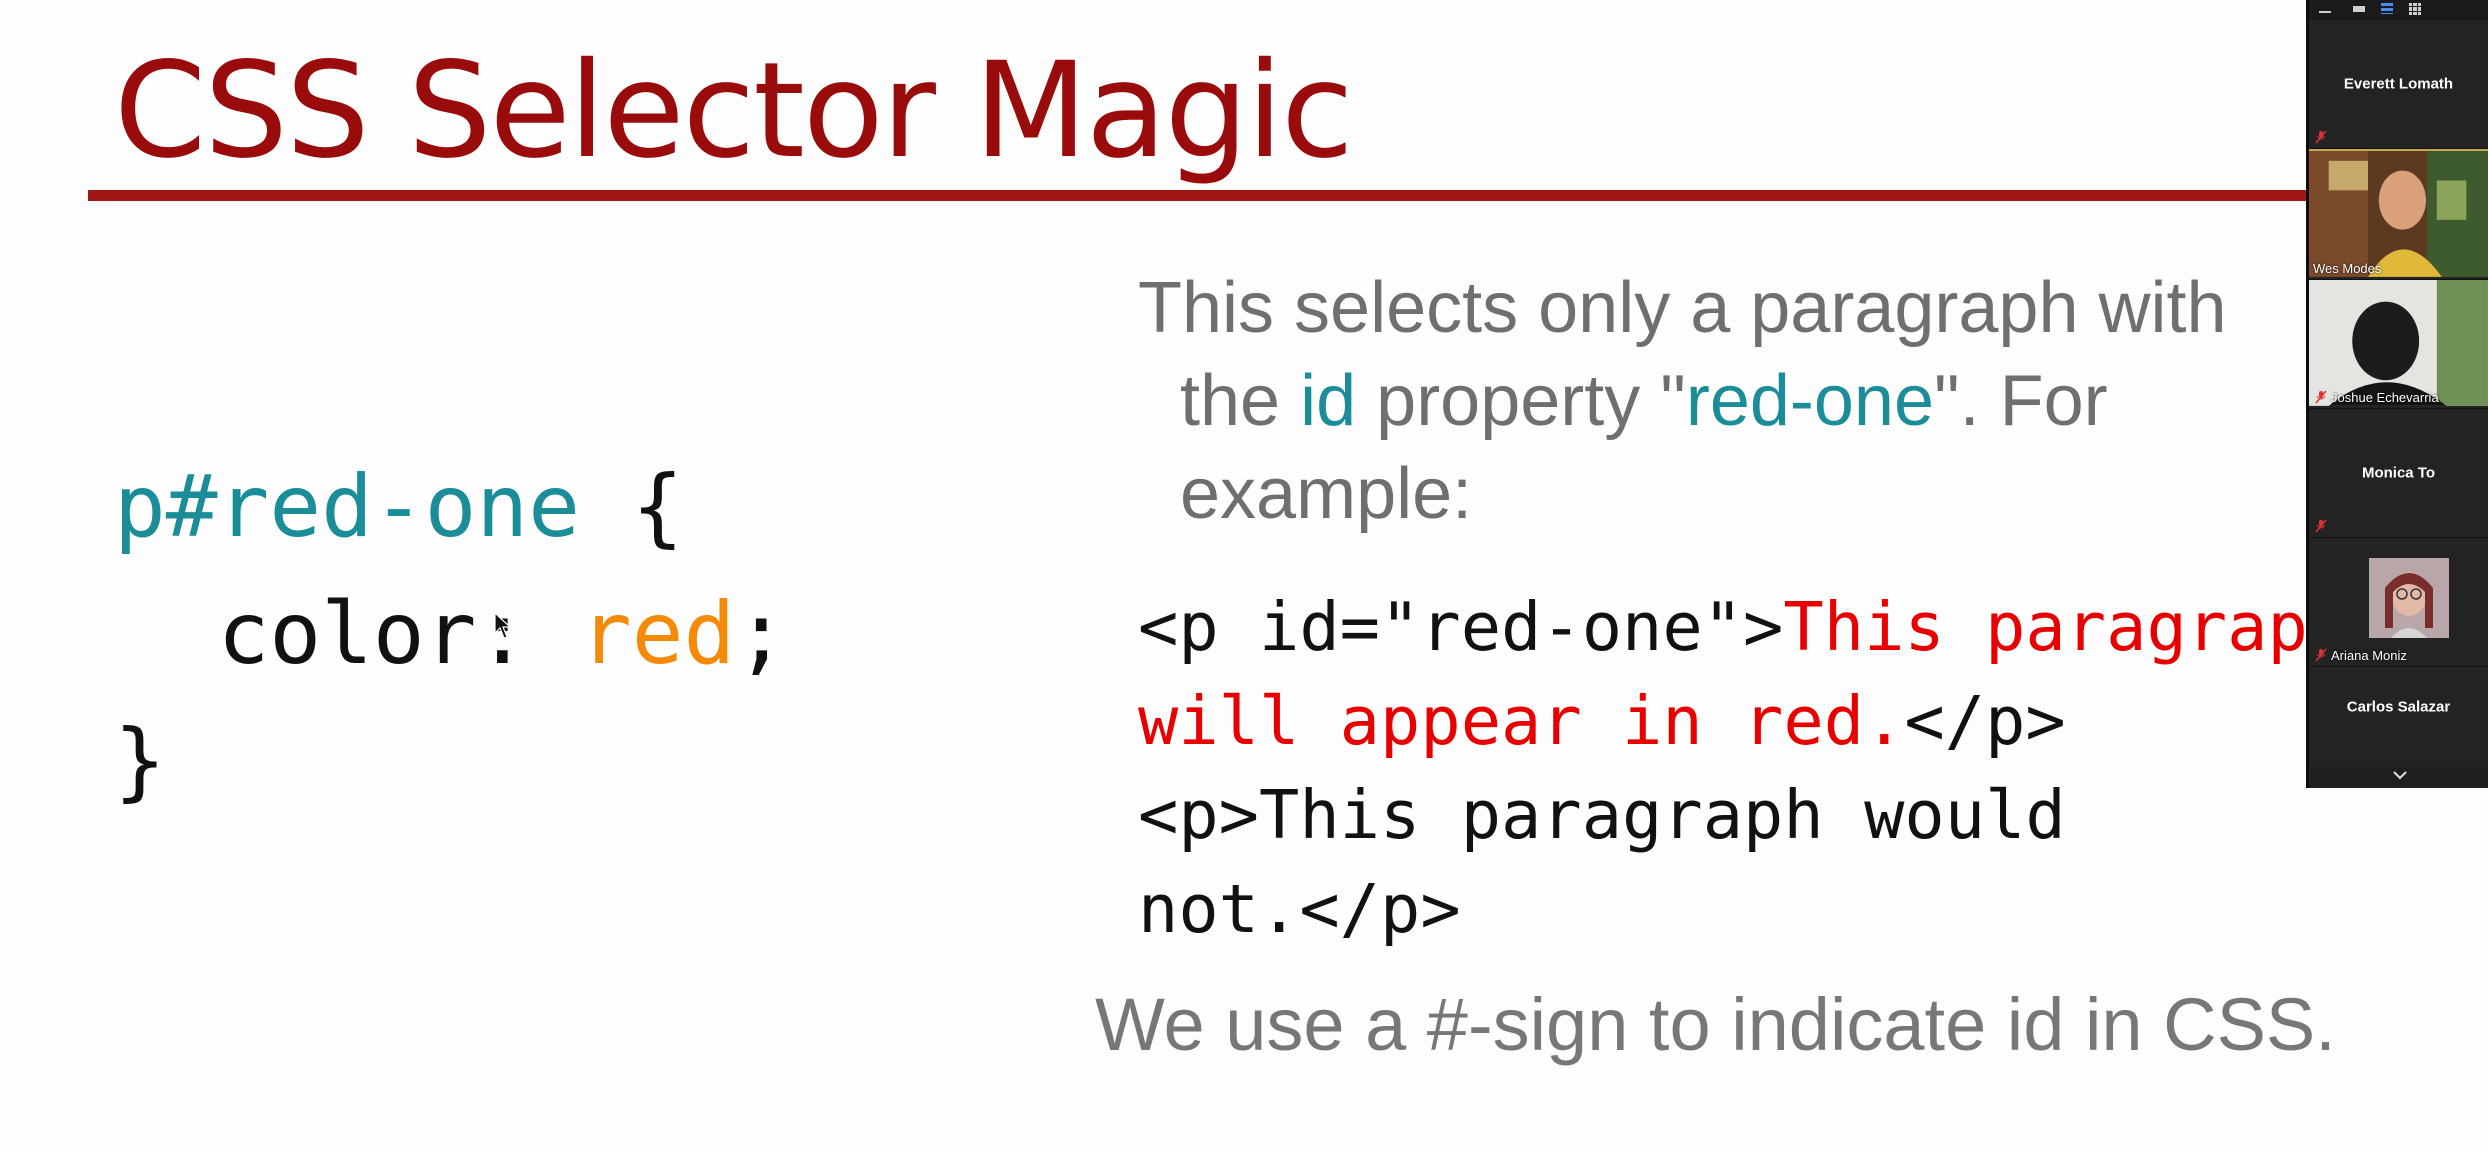  What do you see at coordinates (2415, 9) in the screenshot?
I see `grid-view-icon` at bounding box center [2415, 9].